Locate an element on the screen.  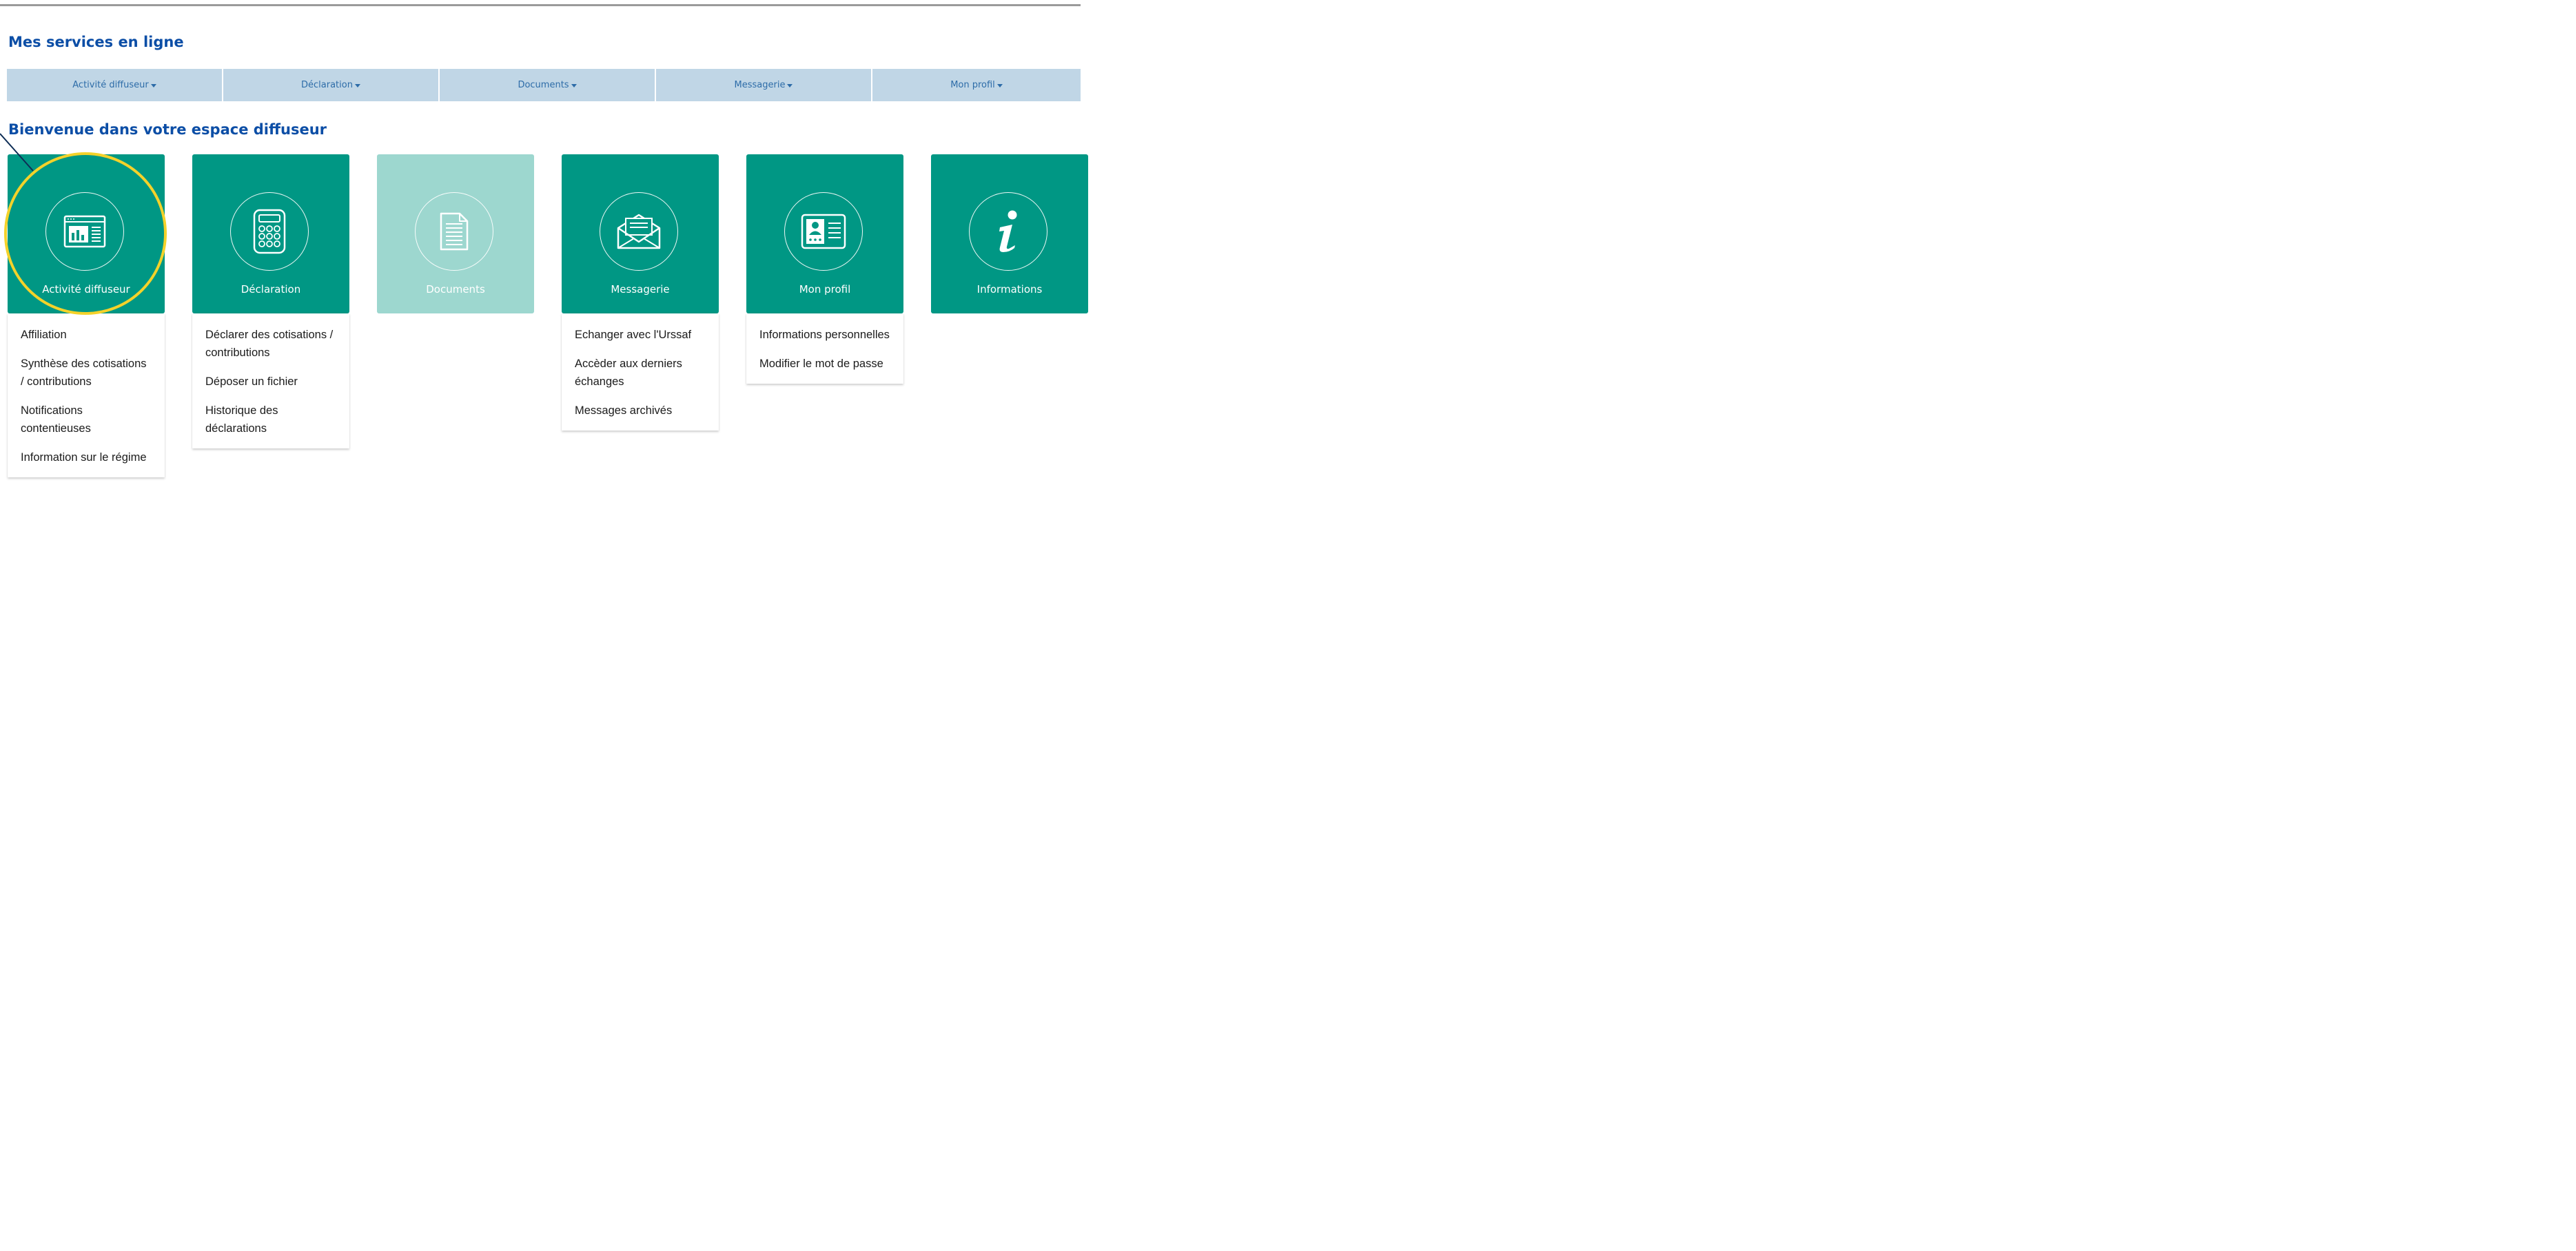
link-messages-archives: Messages archivés is located at coordinates (640, 411).